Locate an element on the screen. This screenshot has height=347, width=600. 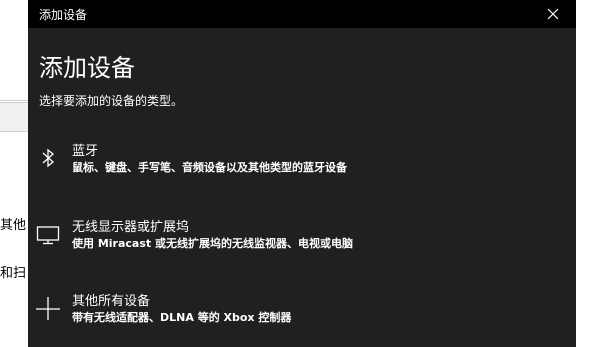
option-other-devices-description: 带有无线适配器、DLNA 等的 Xbox 控制器 is located at coordinates (182, 317).